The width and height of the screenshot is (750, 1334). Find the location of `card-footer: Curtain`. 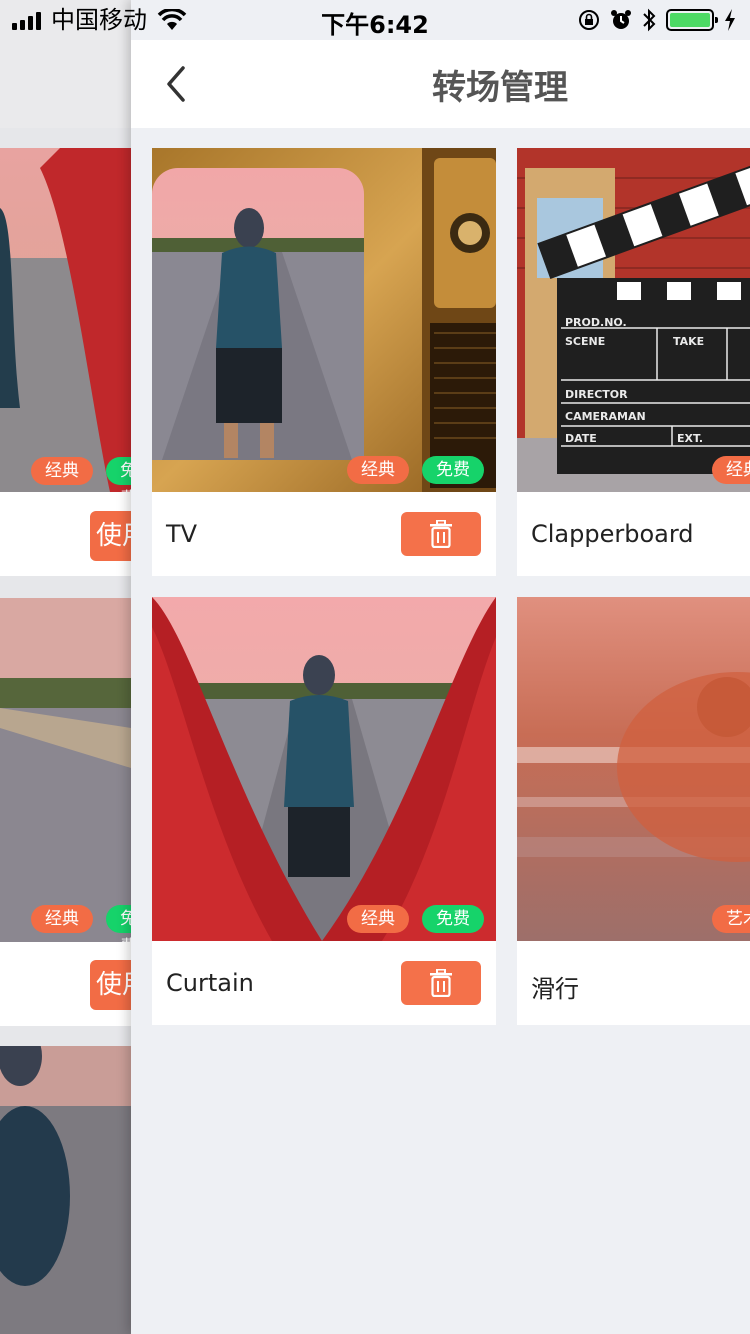

card-footer: Curtain is located at coordinates (324, 983).